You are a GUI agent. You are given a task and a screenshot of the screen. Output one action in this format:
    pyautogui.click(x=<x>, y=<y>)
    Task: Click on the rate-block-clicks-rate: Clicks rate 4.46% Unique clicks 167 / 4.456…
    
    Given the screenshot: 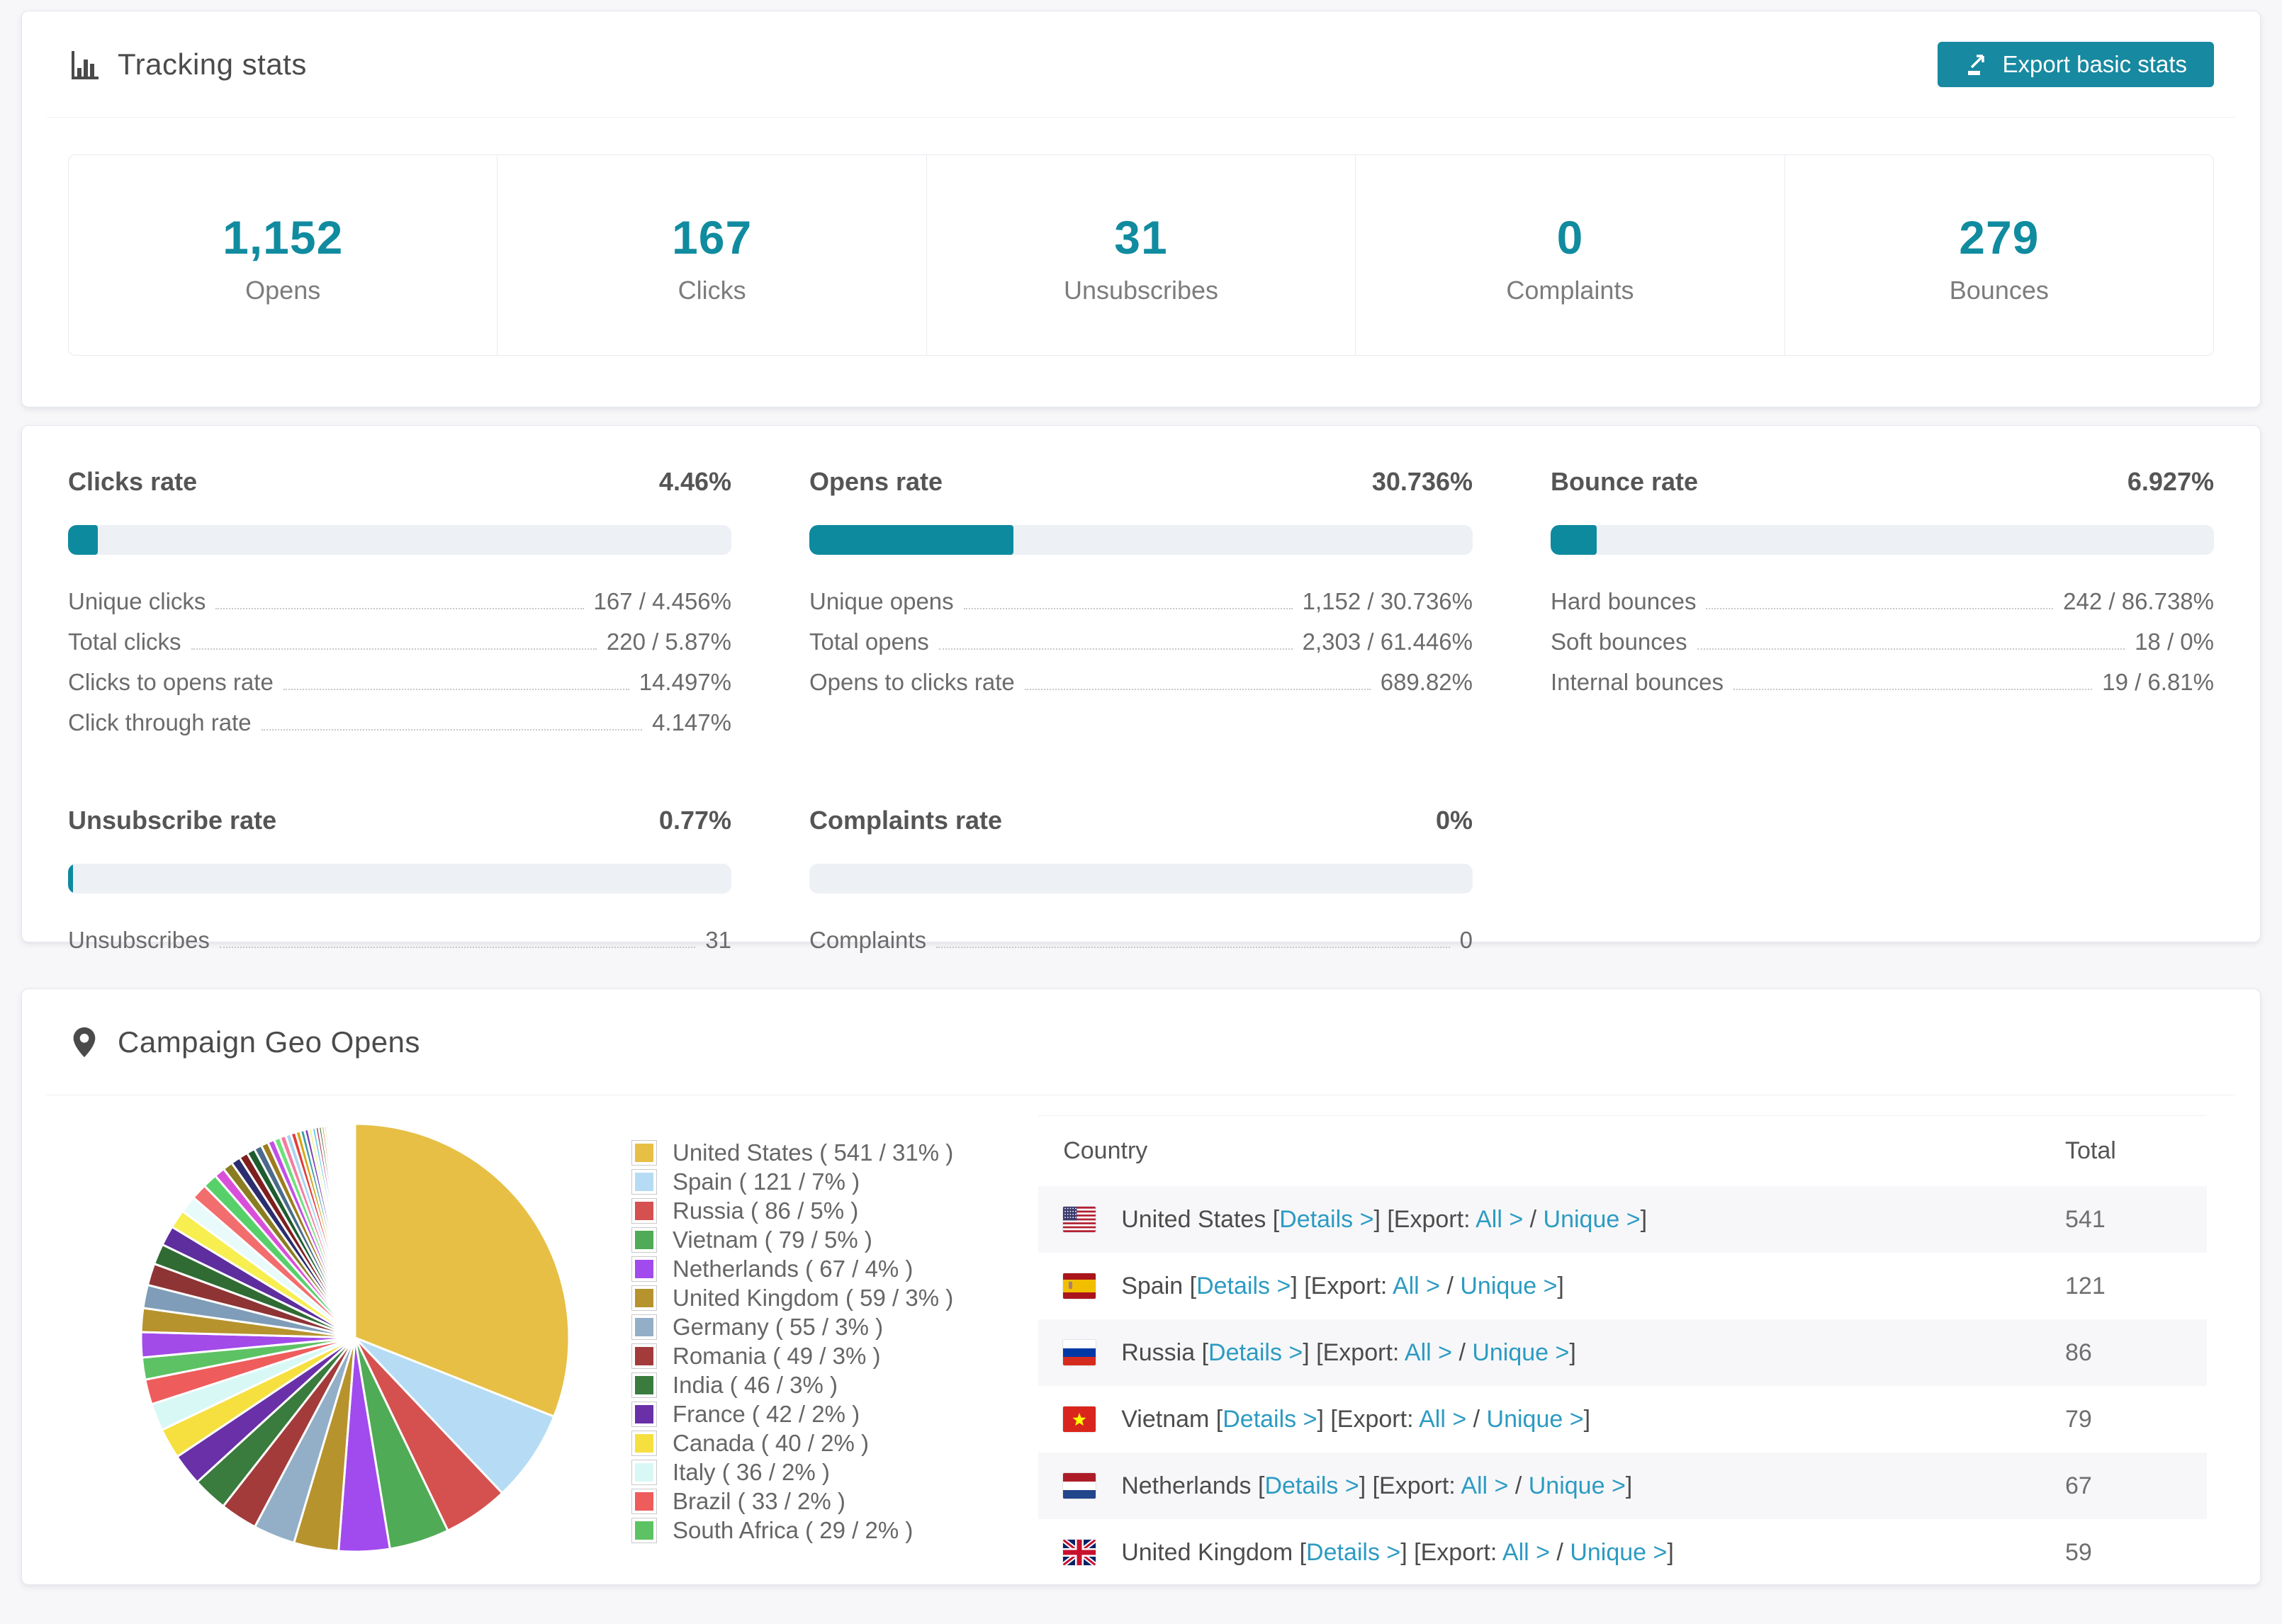 What is the action you would take?
    pyautogui.click(x=399, y=603)
    